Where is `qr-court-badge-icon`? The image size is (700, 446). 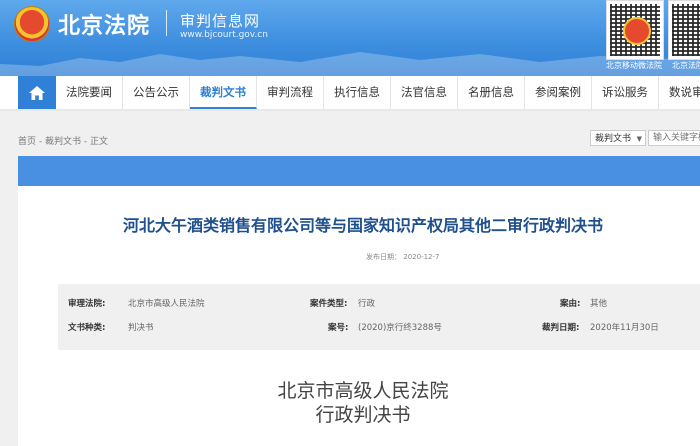 qr-court-badge-icon is located at coordinates (637, 31).